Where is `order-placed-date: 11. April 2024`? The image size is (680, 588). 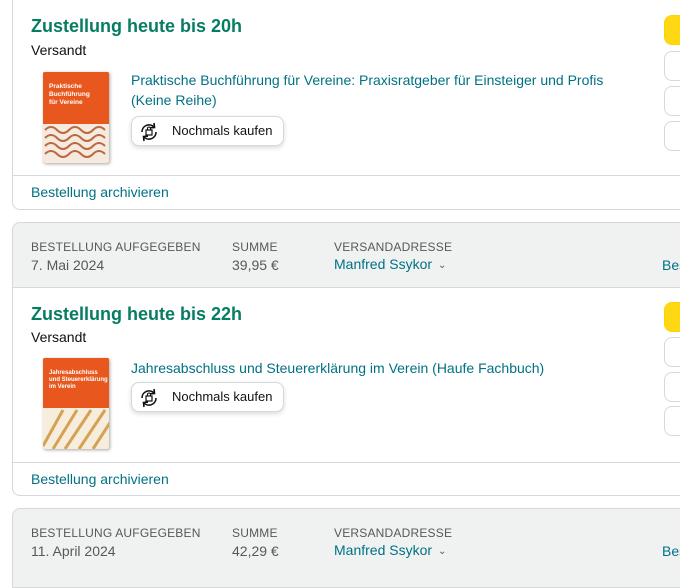
order-placed-date: 11. April 2024 is located at coordinates (73, 551).